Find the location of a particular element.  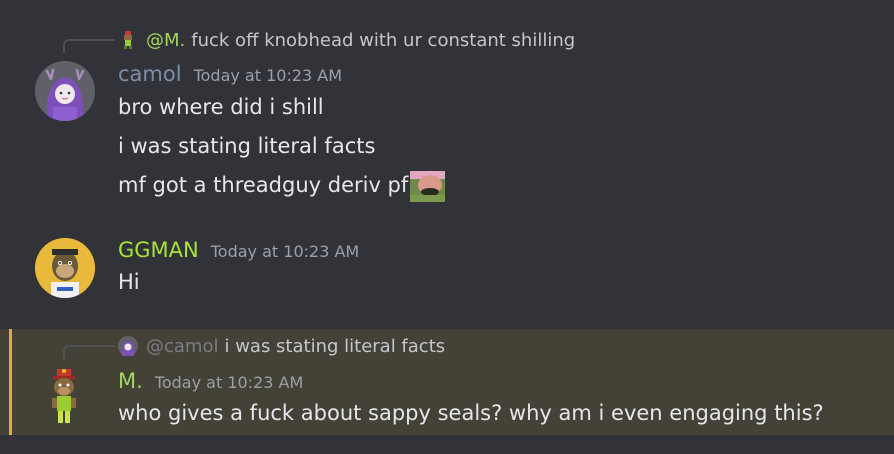

reply-mention: @M. is located at coordinates (165, 40).